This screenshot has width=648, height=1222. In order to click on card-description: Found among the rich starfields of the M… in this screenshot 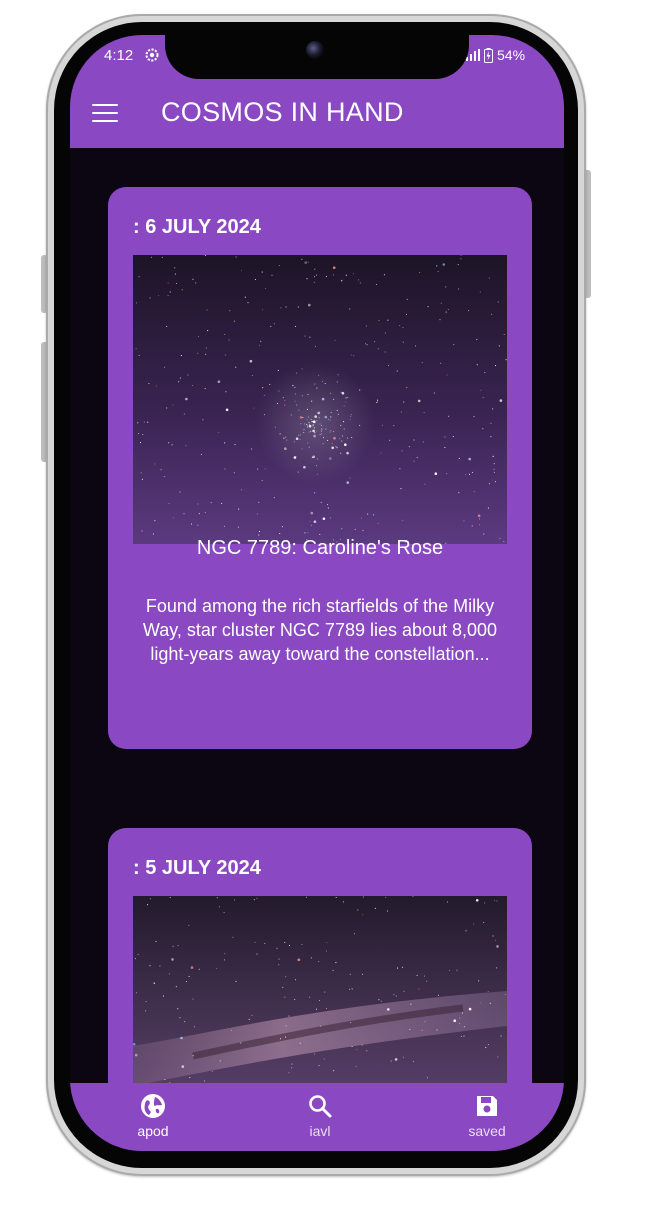, I will do `click(320, 630)`.